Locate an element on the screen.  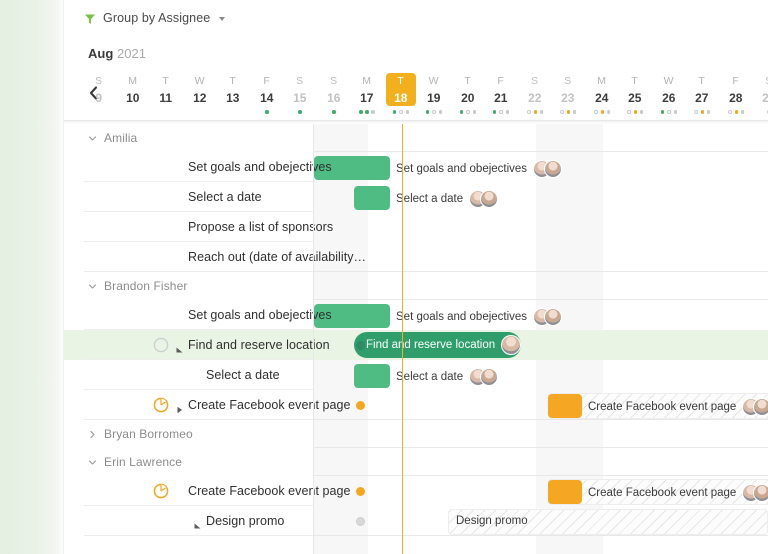
day-column-17: M 17 is located at coordinates (367, 95).